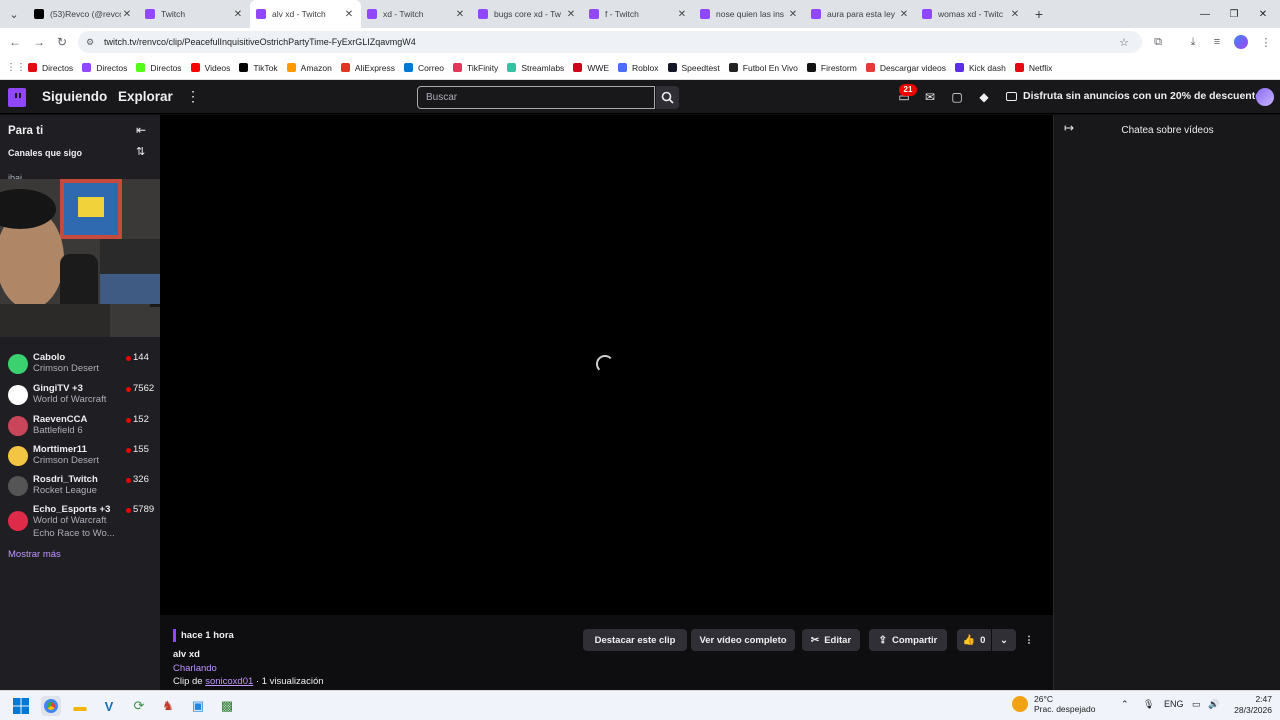  What do you see at coordinates (17, 97) in the screenshot?
I see `twitch-logo-icon` at bounding box center [17, 97].